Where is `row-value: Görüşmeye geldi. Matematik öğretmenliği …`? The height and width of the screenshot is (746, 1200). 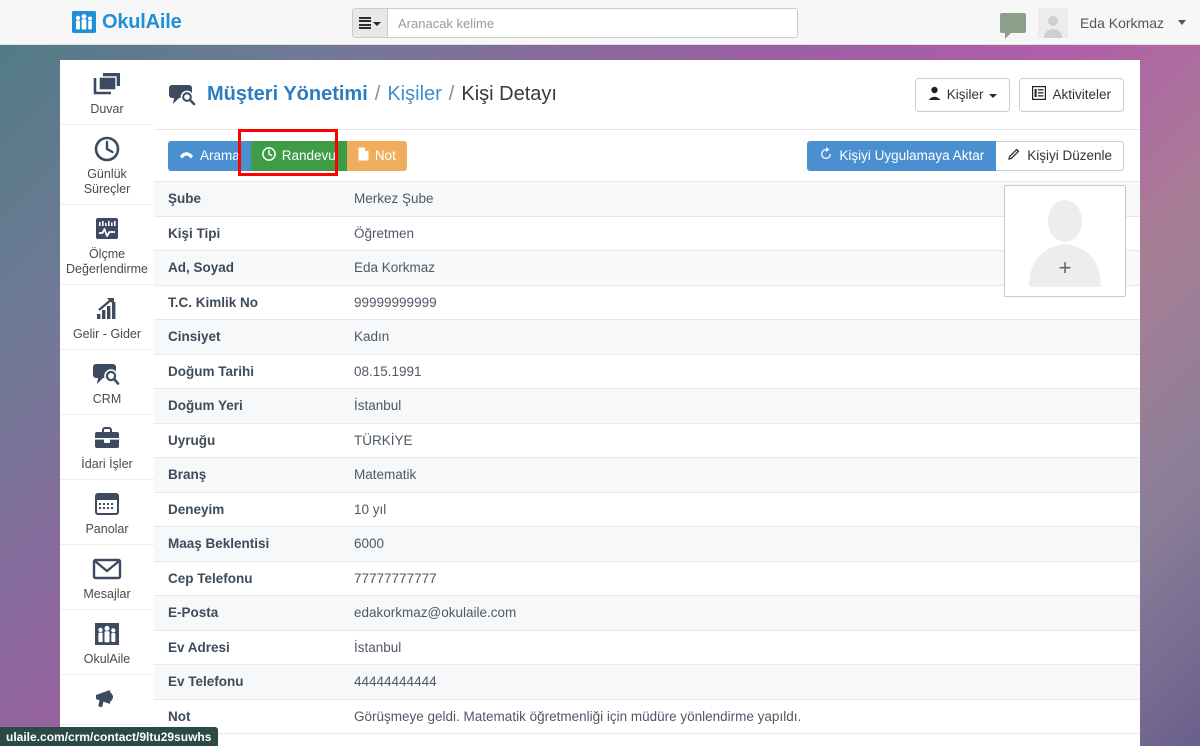 row-value: Görüşmeye geldi. Matematik öğretmenliği … is located at coordinates (578, 716).